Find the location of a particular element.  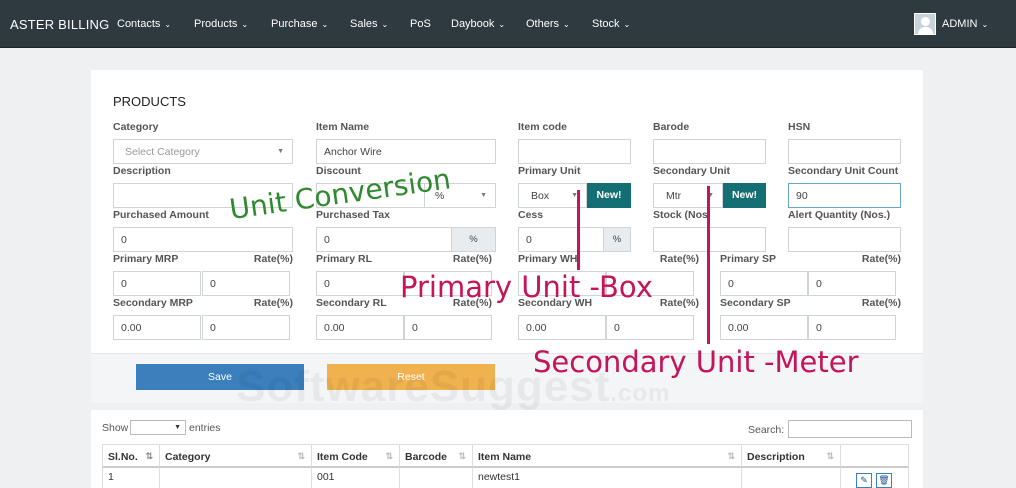

secondary-rl-input: 0.00 is located at coordinates (360, 327).